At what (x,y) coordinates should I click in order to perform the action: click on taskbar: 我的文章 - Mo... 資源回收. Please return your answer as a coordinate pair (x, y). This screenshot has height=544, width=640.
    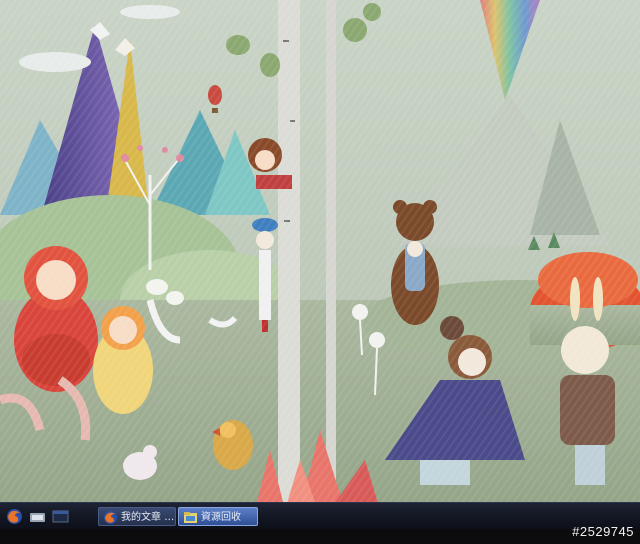
    Looking at the image, I should click on (320, 515).